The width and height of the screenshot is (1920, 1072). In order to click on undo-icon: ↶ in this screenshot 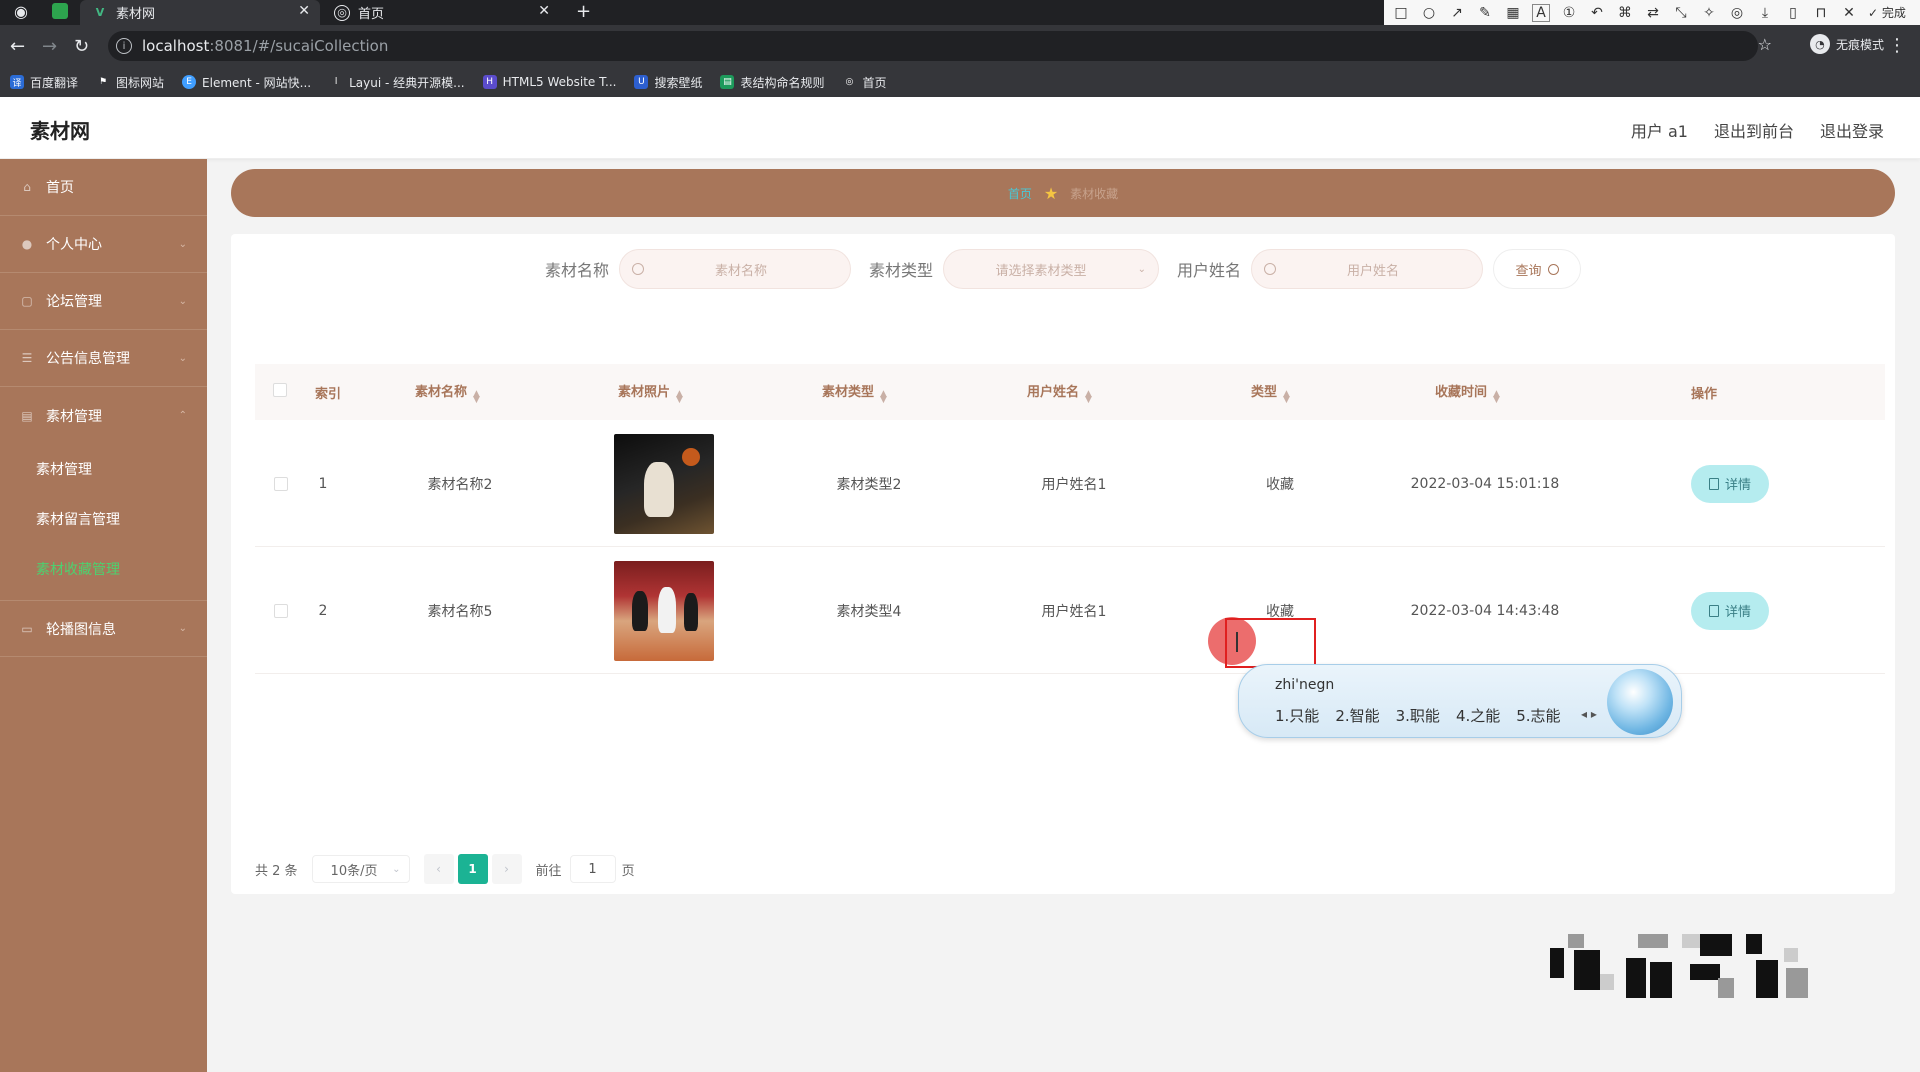, I will do `click(1597, 13)`.